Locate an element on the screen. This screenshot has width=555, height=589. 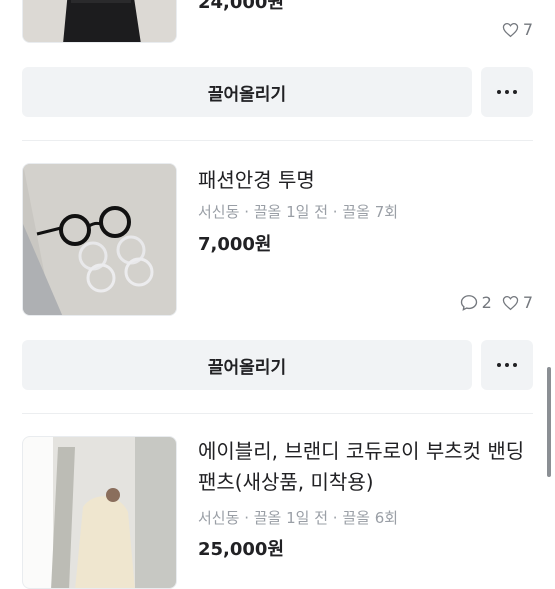
listing-counts: 2 7 is located at coordinates (496, 302).